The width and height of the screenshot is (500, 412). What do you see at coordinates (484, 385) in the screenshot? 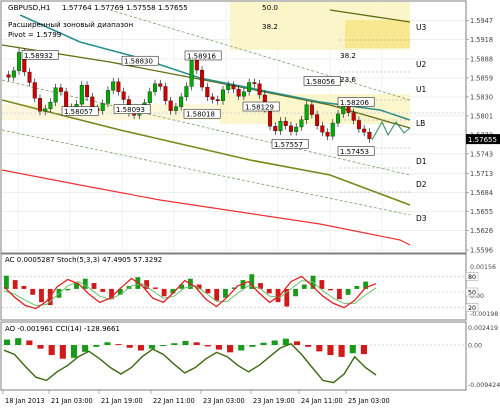
I see `ao-axis-label: -0.009424` at bounding box center [484, 385].